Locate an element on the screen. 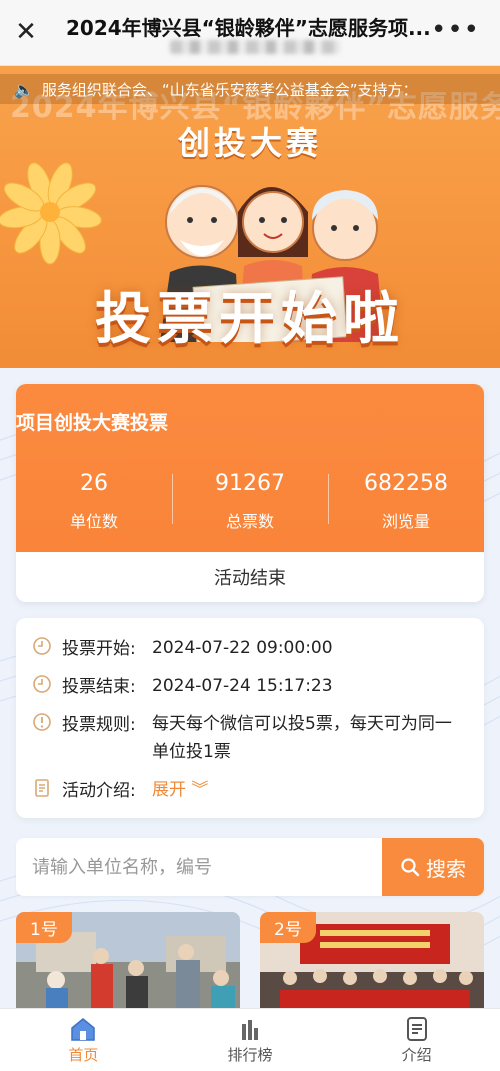 The image size is (500, 1071). vote-start-row: 投票开始: 2024-07-22 09:00:00 is located at coordinates (242, 648).